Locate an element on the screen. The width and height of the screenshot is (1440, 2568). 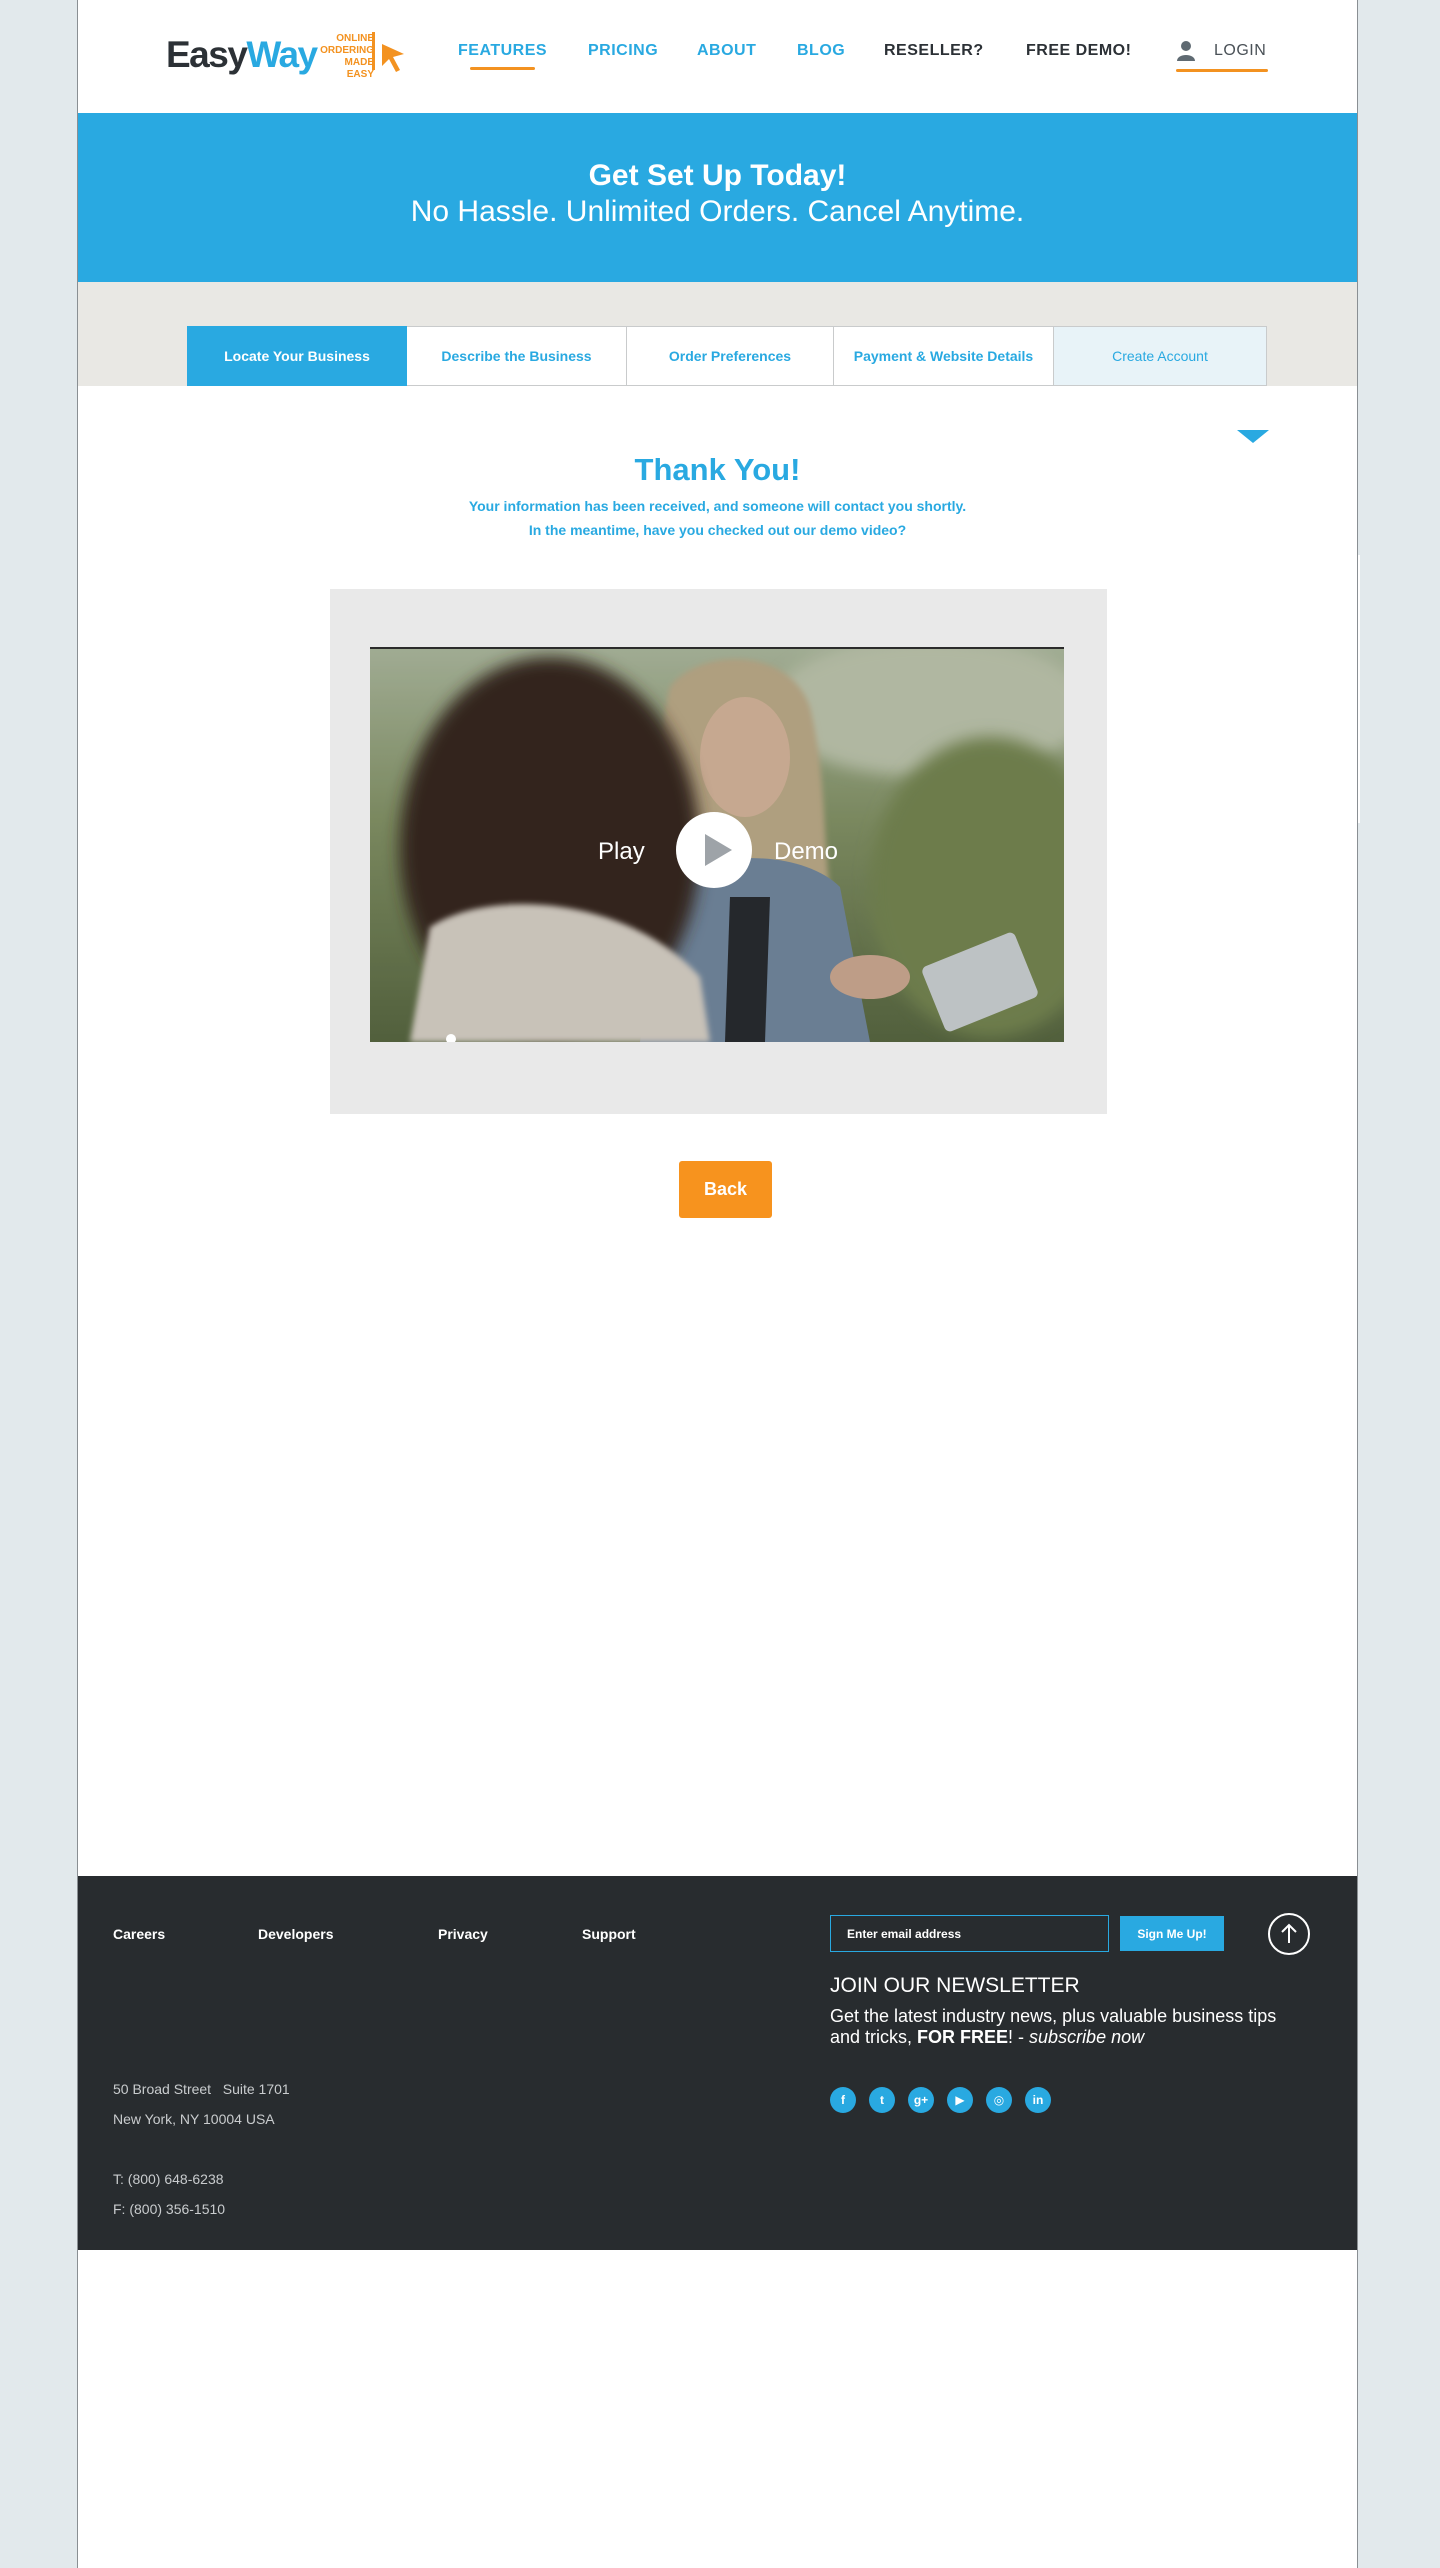
footer-link-privacy: Privacy is located at coordinates (463, 1934).